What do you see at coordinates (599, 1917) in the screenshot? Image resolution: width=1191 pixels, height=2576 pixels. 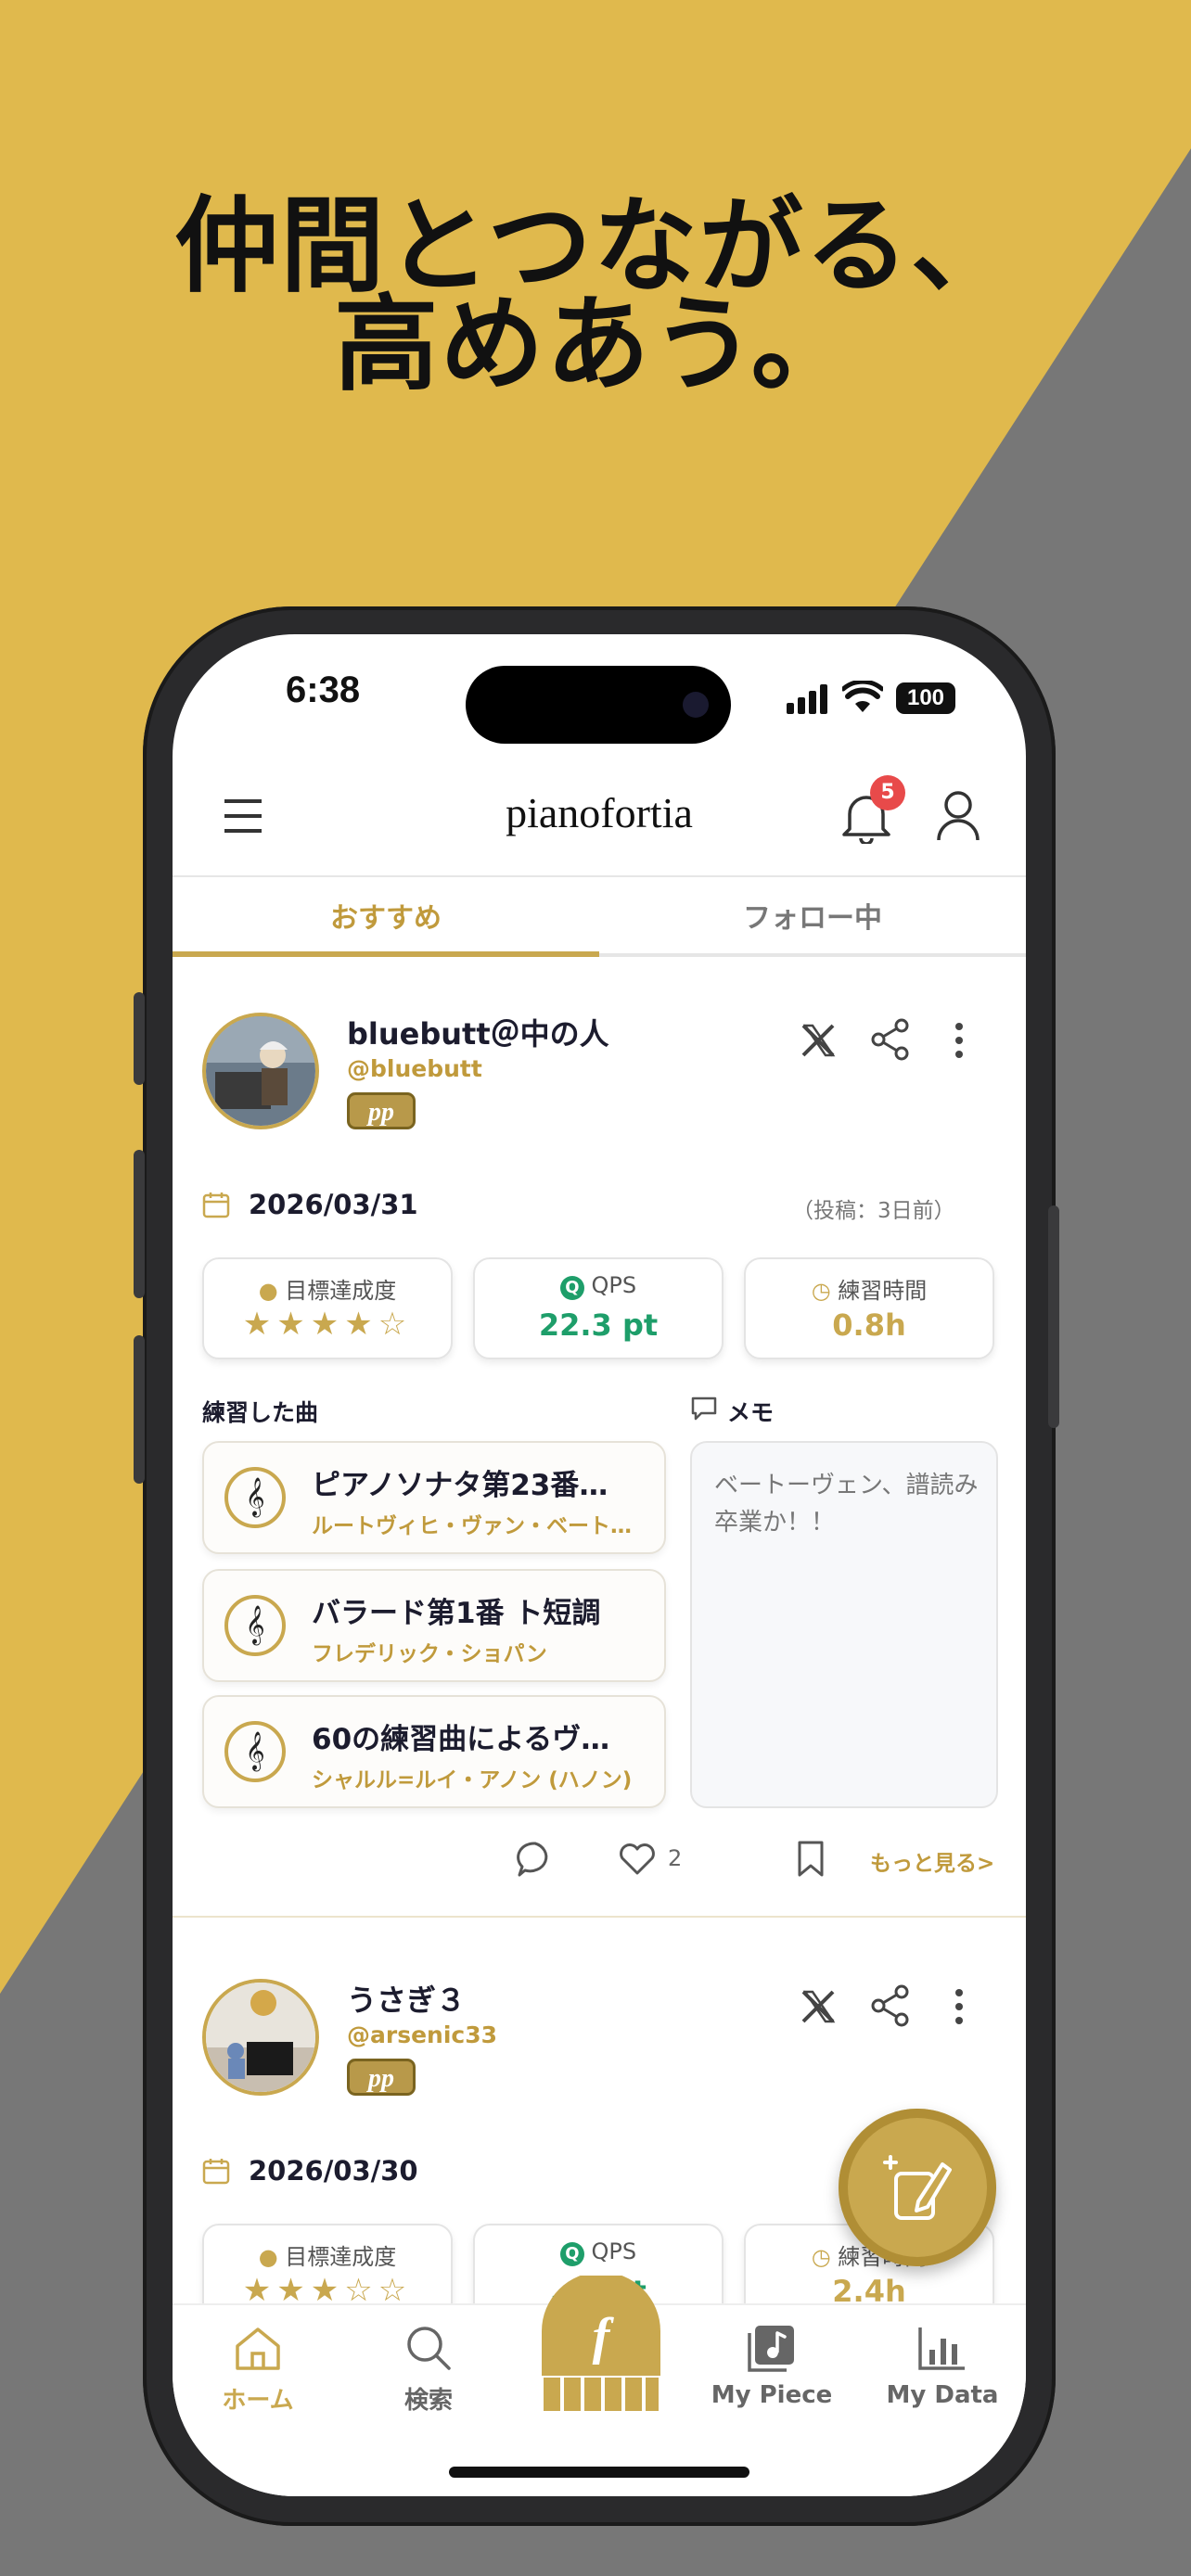 I see `post-divider` at bounding box center [599, 1917].